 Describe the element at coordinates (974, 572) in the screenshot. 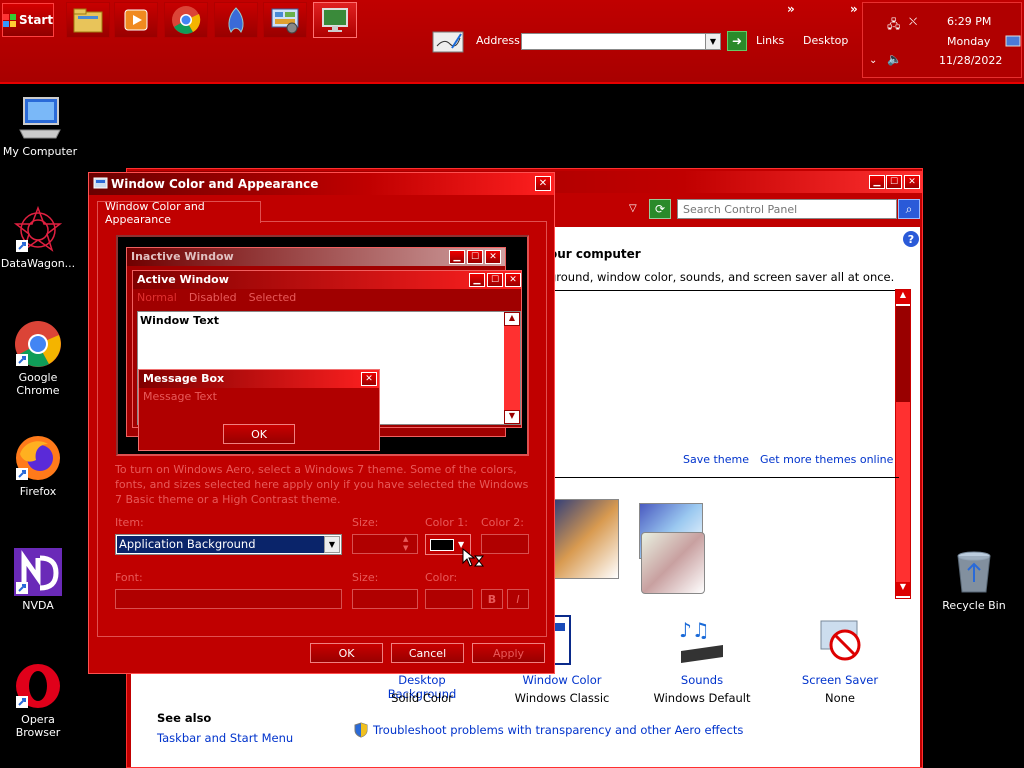

I see `recycle-bin-icon` at that location.